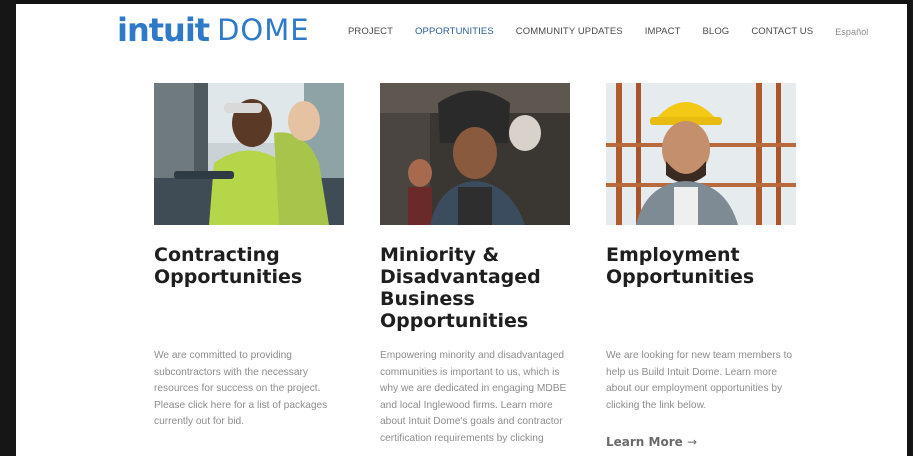  What do you see at coordinates (569, 31) in the screenshot?
I see `nav-community-updates: COMMUNITY UPDATES` at bounding box center [569, 31].